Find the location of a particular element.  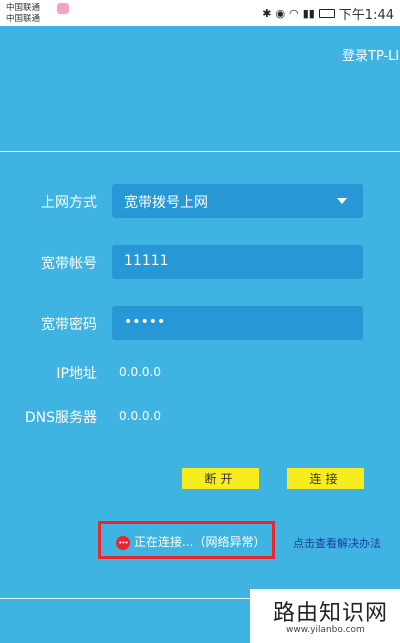

ip-label: IP地址 is located at coordinates (76, 374).